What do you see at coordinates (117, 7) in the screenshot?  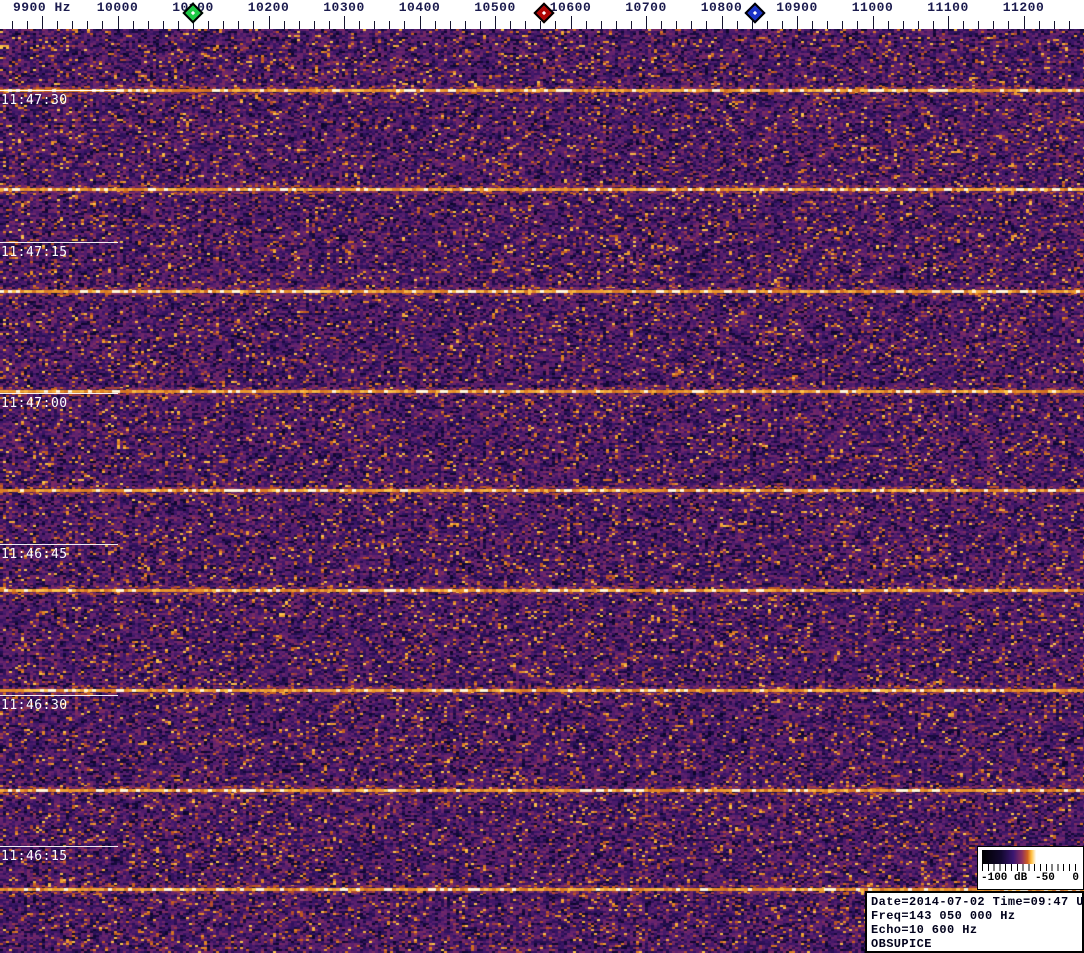 I see `freq-axis-label: 10000` at bounding box center [117, 7].